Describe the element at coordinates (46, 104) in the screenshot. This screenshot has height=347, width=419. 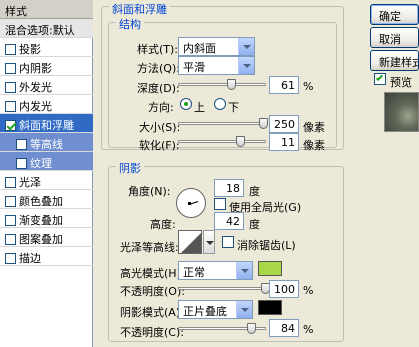
I see `style-item: 内发光` at that location.